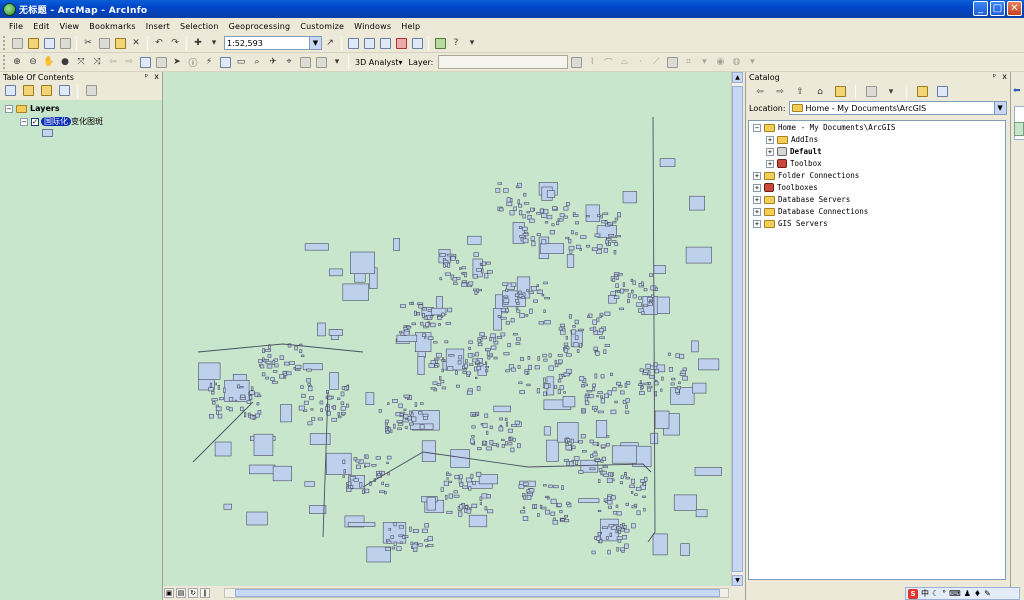 This screenshot has width=1024, height=600. I want to click on interpolate-line-icon: ⟋, so click(656, 62).